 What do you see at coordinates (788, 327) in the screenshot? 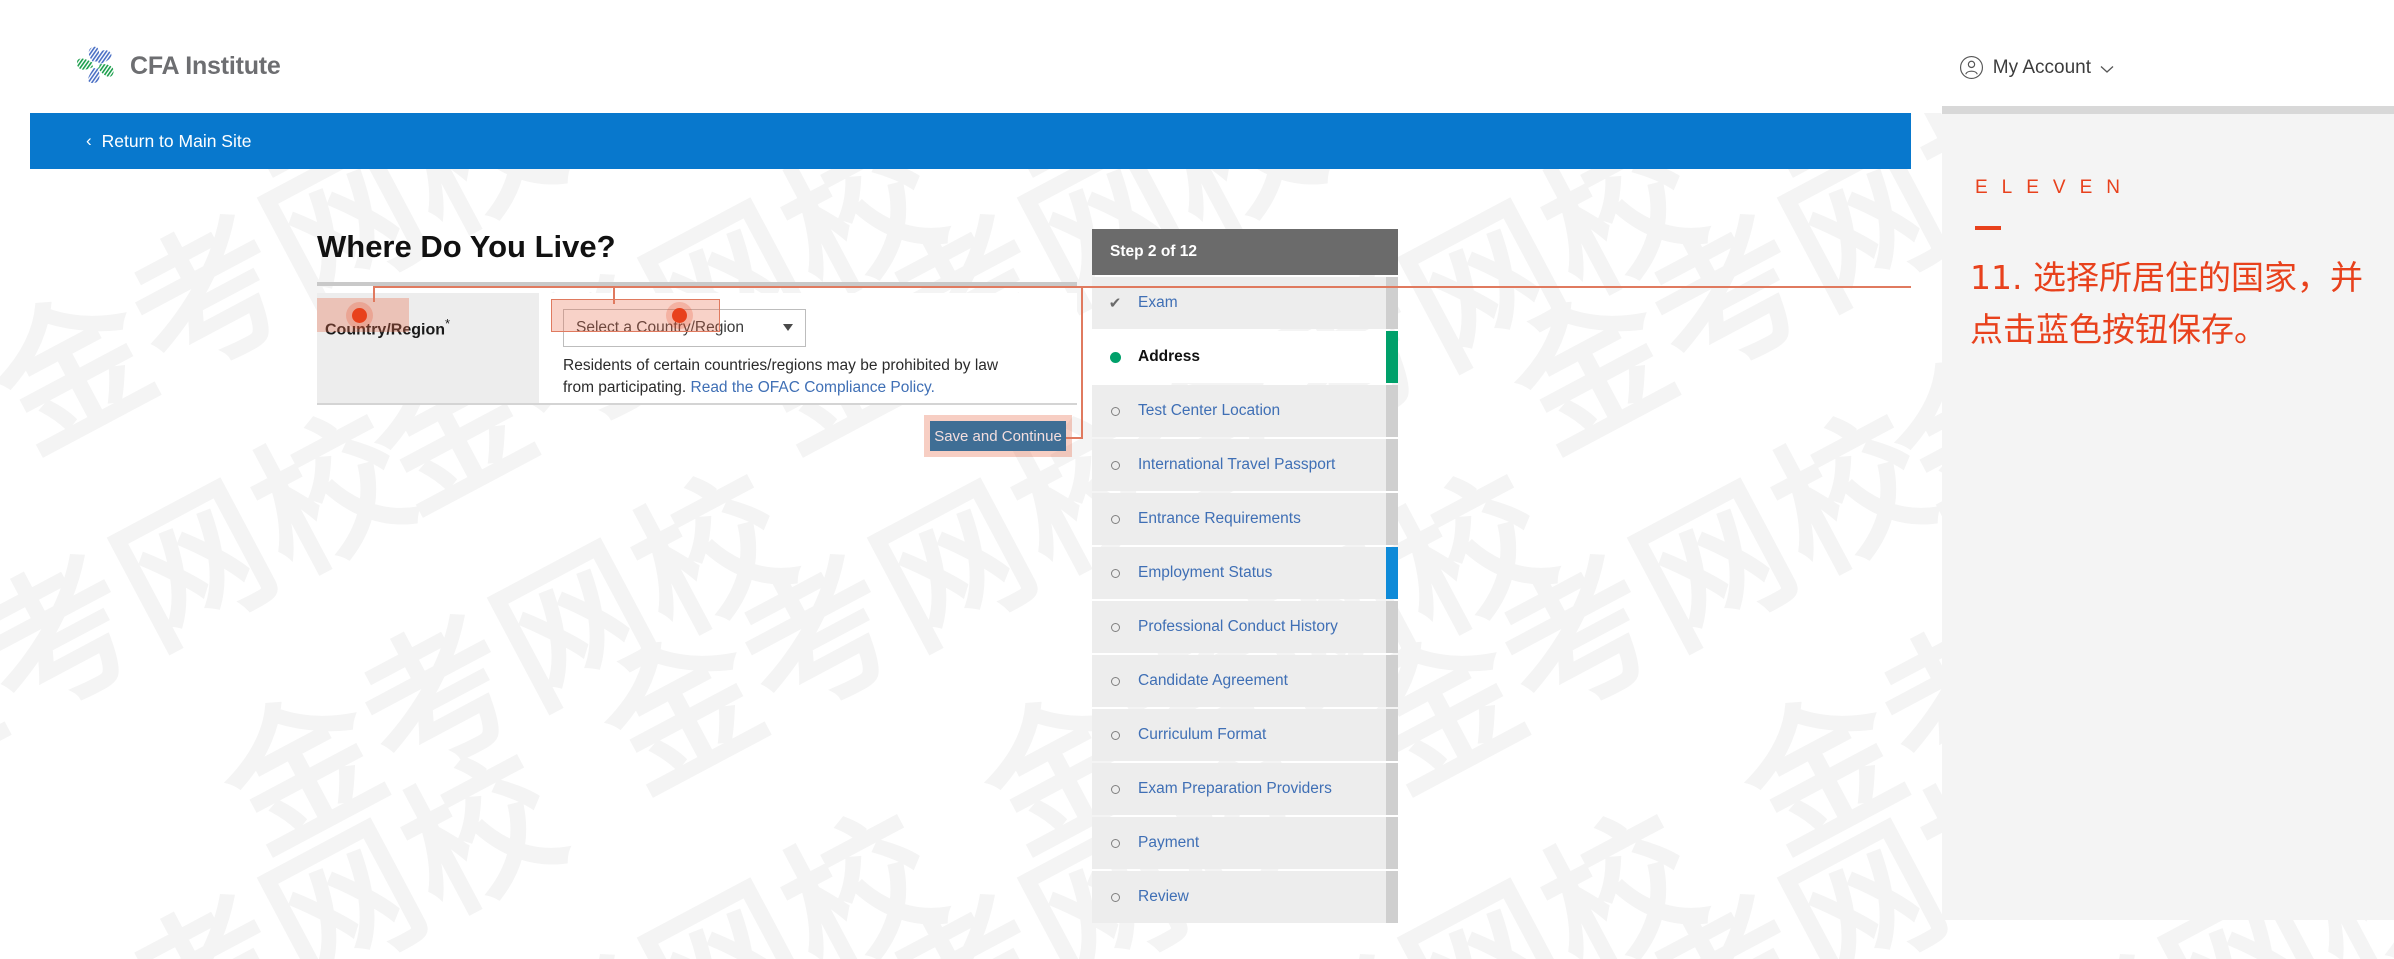
I see `select-caret-icon` at bounding box center [788, 327].